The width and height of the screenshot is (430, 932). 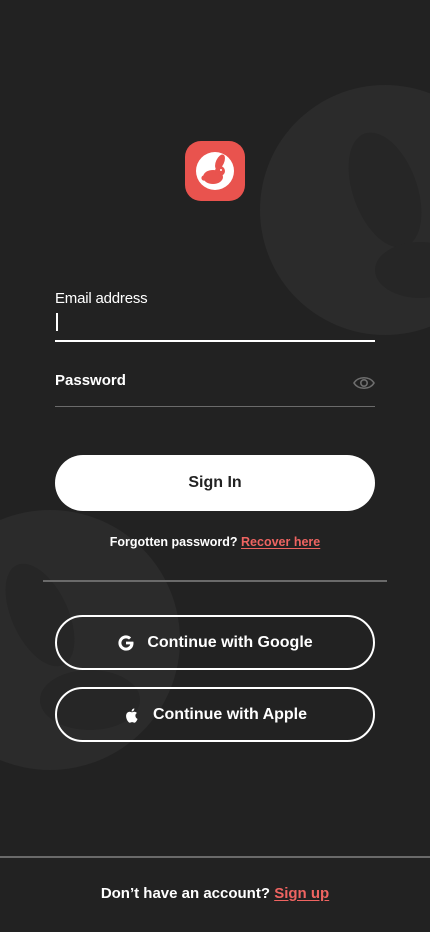 I want to click on email-field: Email address, so click(x=215, y=316).